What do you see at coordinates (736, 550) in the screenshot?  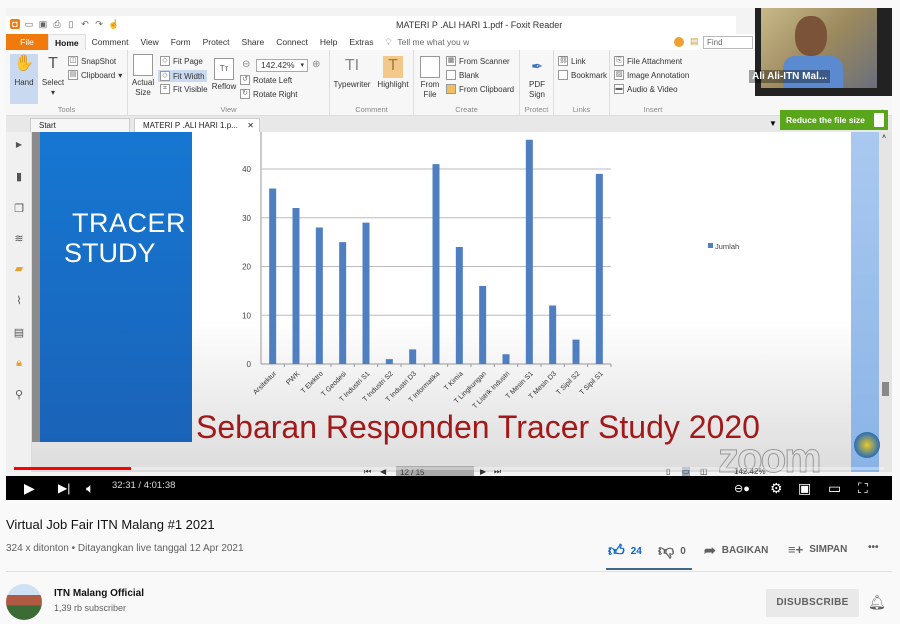 I see `share-button: ➦ BAGIKAN` at bounding box center [736, 550].